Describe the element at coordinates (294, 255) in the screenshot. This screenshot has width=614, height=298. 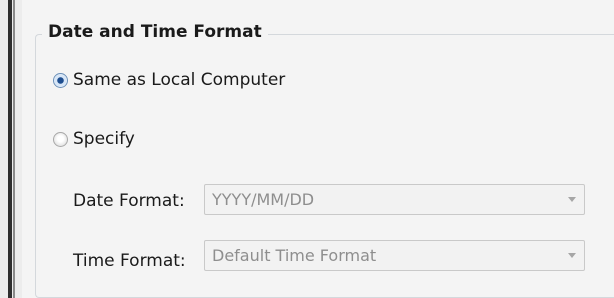
I see `time-format-value: Default Time Format` at that location.